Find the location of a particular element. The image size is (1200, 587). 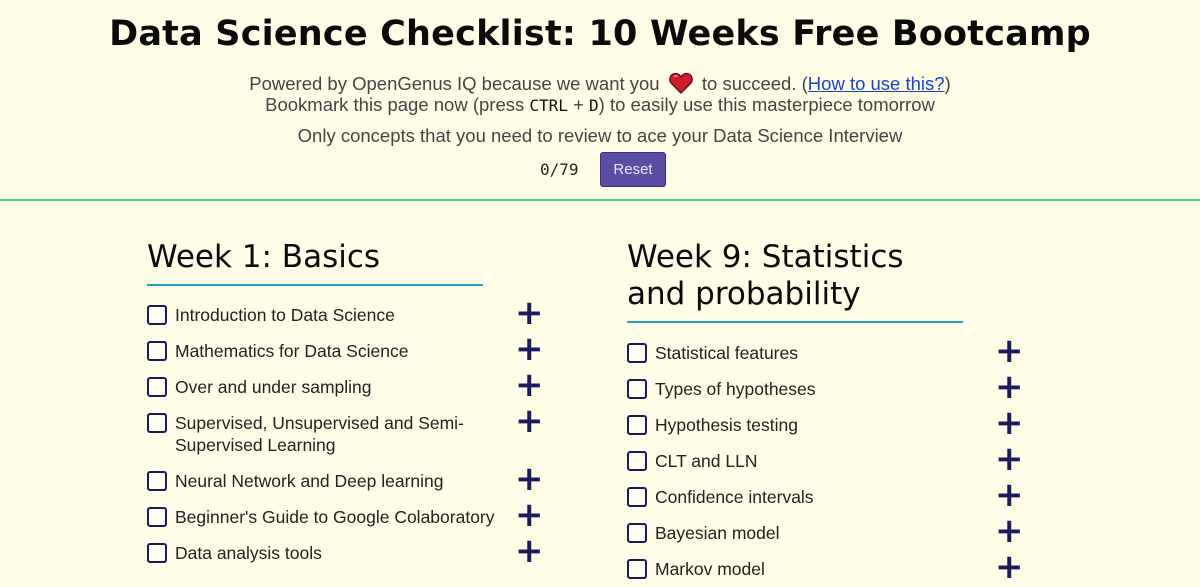

list-item: Types of hypotheses is located at coordinates (797, 389).